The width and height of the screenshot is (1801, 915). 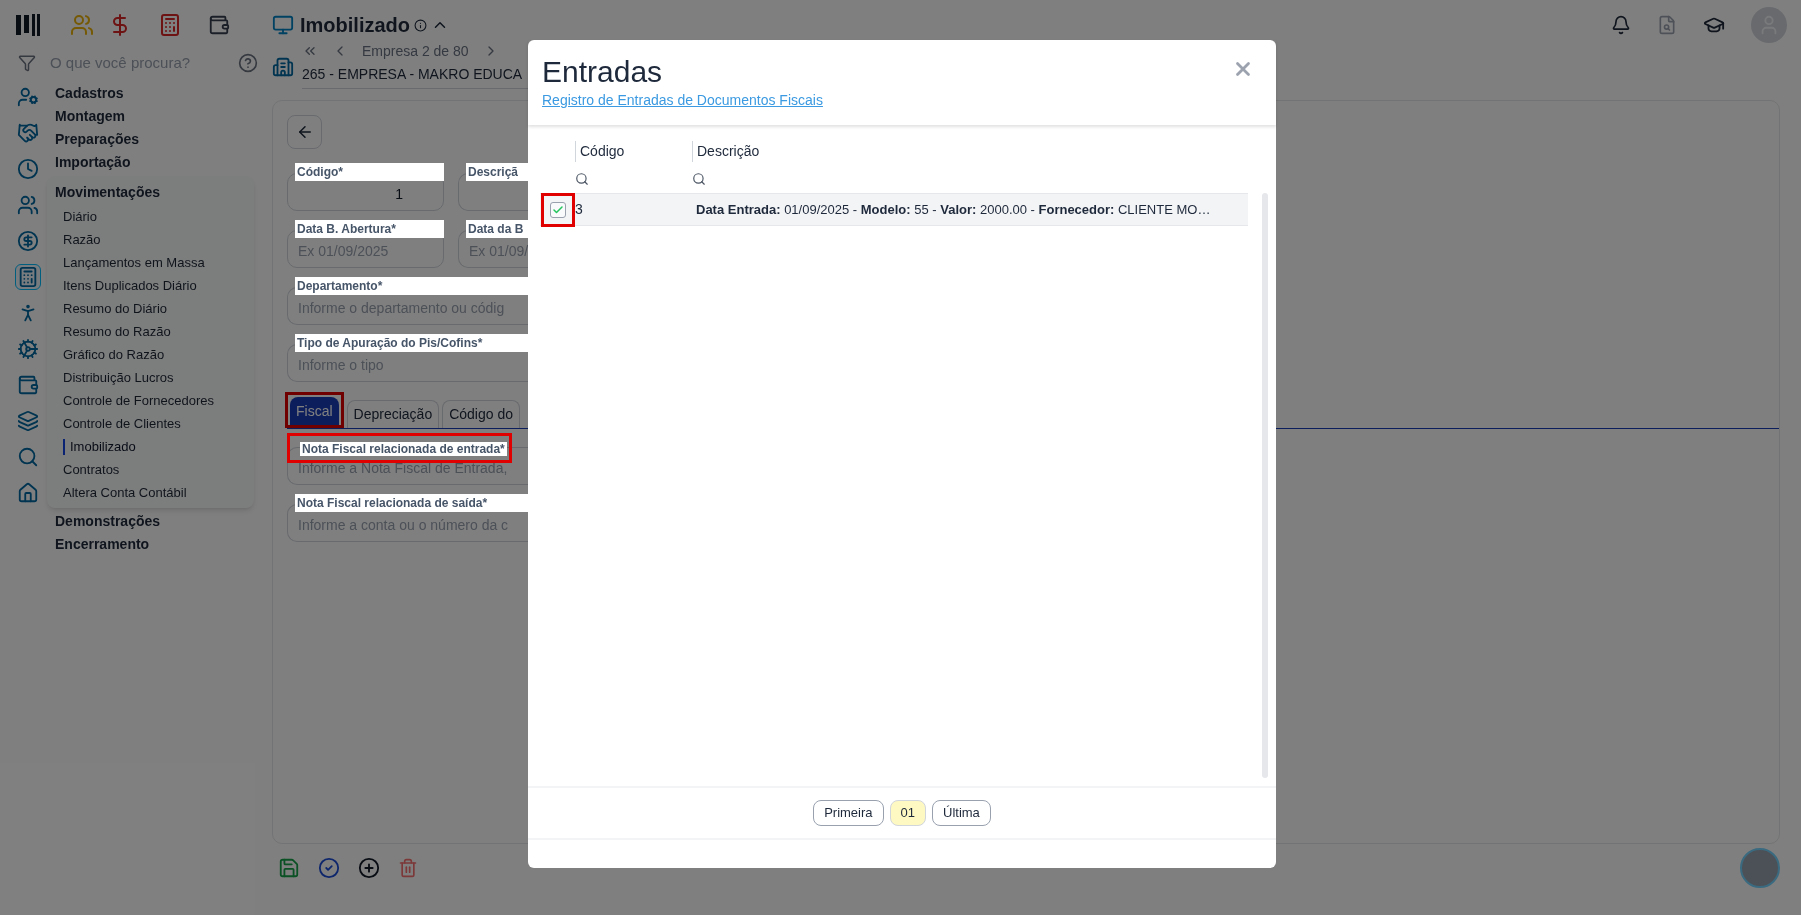 I want to click on field-label: Descriçã, so click(x=497, y=172).